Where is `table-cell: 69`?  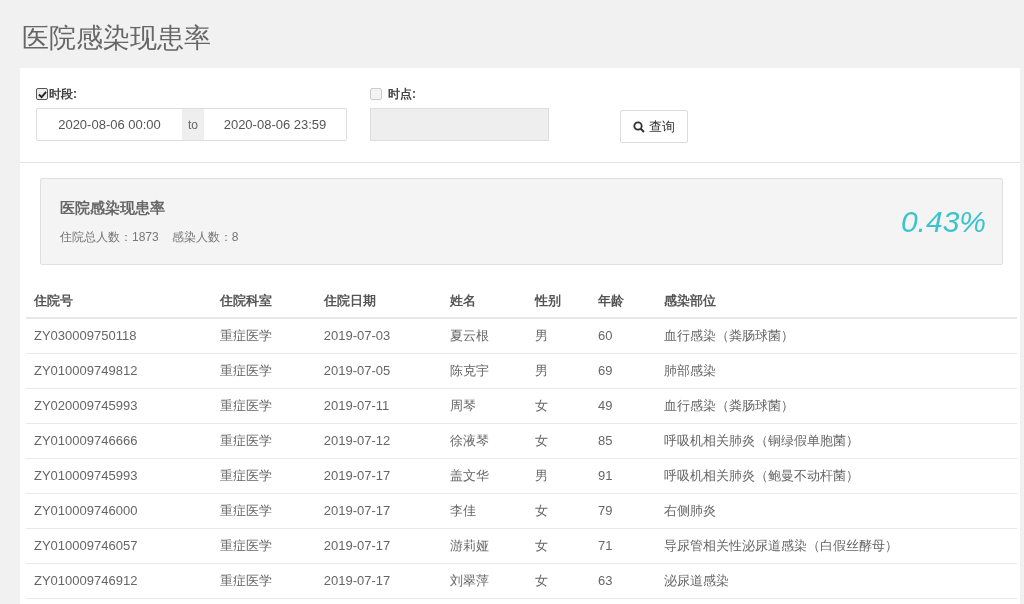 table-cell: 69 is located at coordinates (623, 370).